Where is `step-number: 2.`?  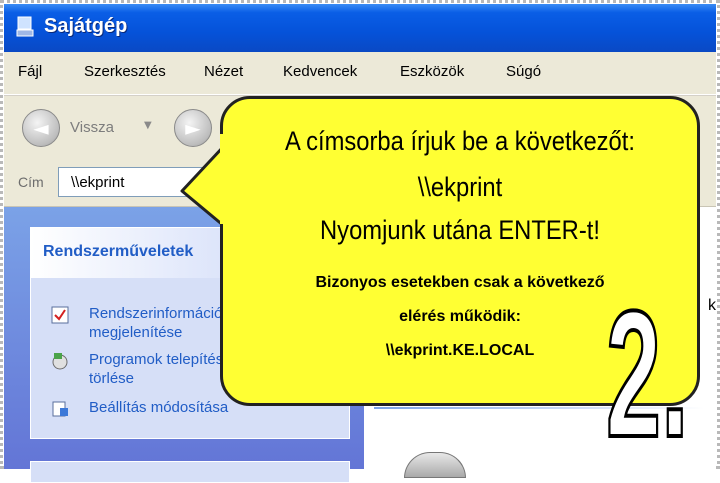
step-number: 2. is located at coordinates (647, 374).